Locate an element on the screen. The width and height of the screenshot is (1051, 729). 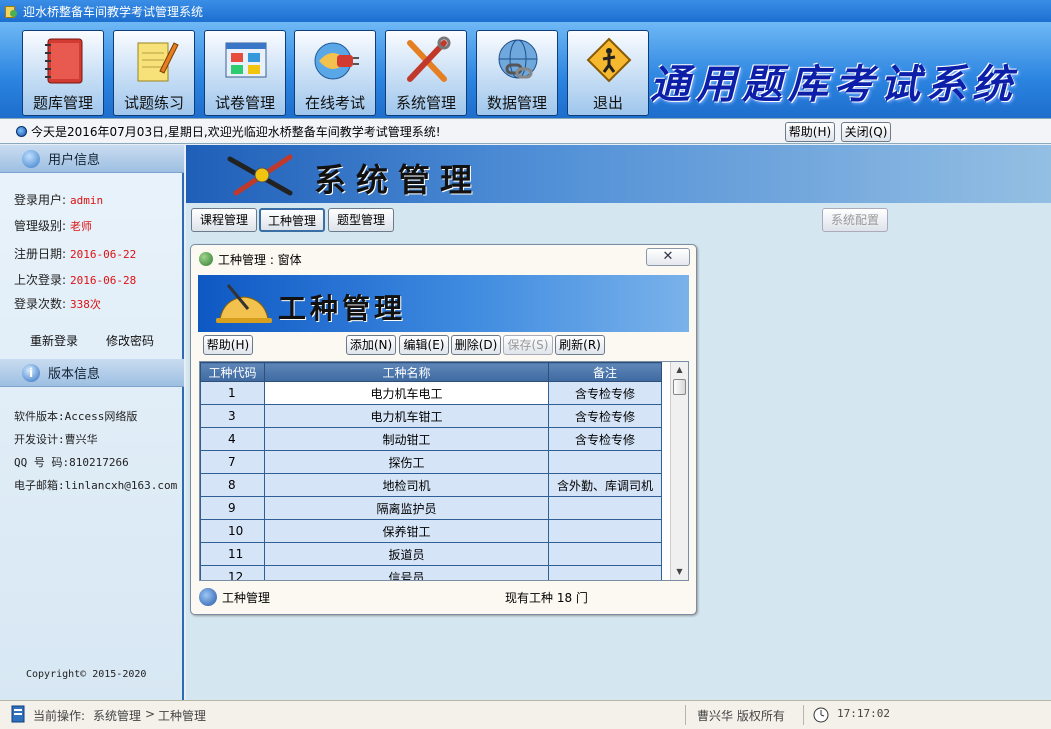
dialog-status-bar: 工种管理 现有工种 18 门 is located at coordinates (444, 597).